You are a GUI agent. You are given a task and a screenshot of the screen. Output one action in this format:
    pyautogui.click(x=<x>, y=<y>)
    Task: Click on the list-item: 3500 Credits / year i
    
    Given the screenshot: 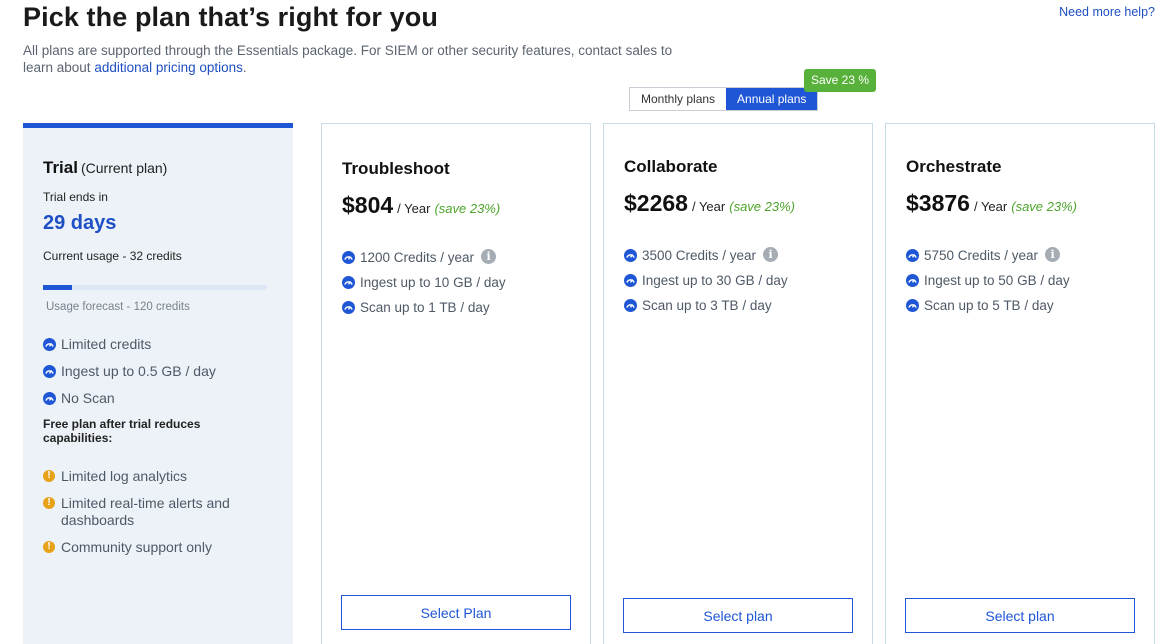 What is the action you would take?
    pyautogui.click(x=748, y=255)
    